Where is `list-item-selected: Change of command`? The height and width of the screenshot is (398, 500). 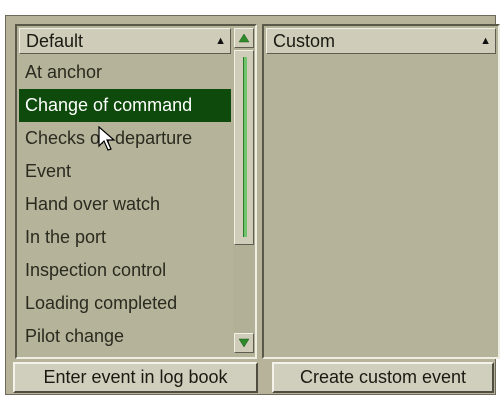
list-item-selected: Change of command is located at coordinates (125, 105).